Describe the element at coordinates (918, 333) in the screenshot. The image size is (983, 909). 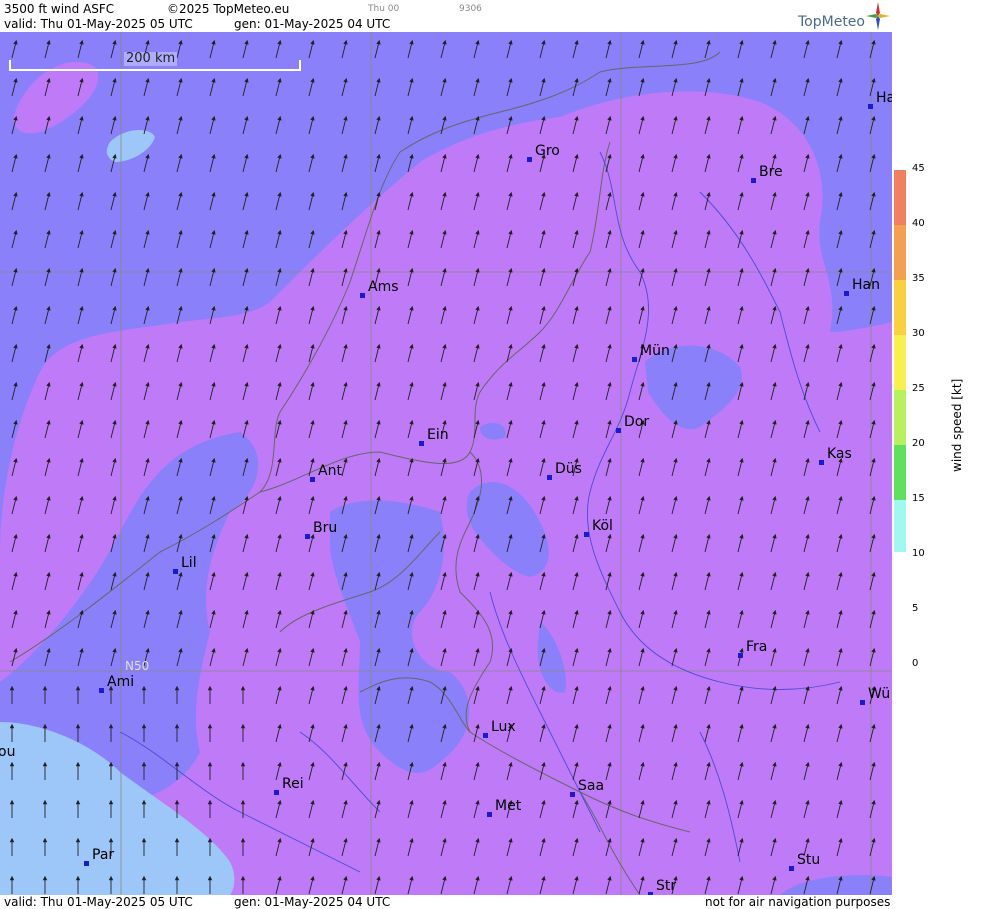
I see `legend-tick-label: 30` at that location.